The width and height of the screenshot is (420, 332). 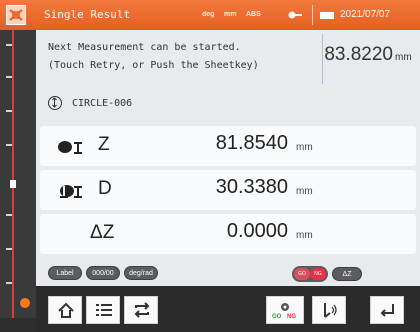 I want to click on list-button, so click(x=103, y=310).